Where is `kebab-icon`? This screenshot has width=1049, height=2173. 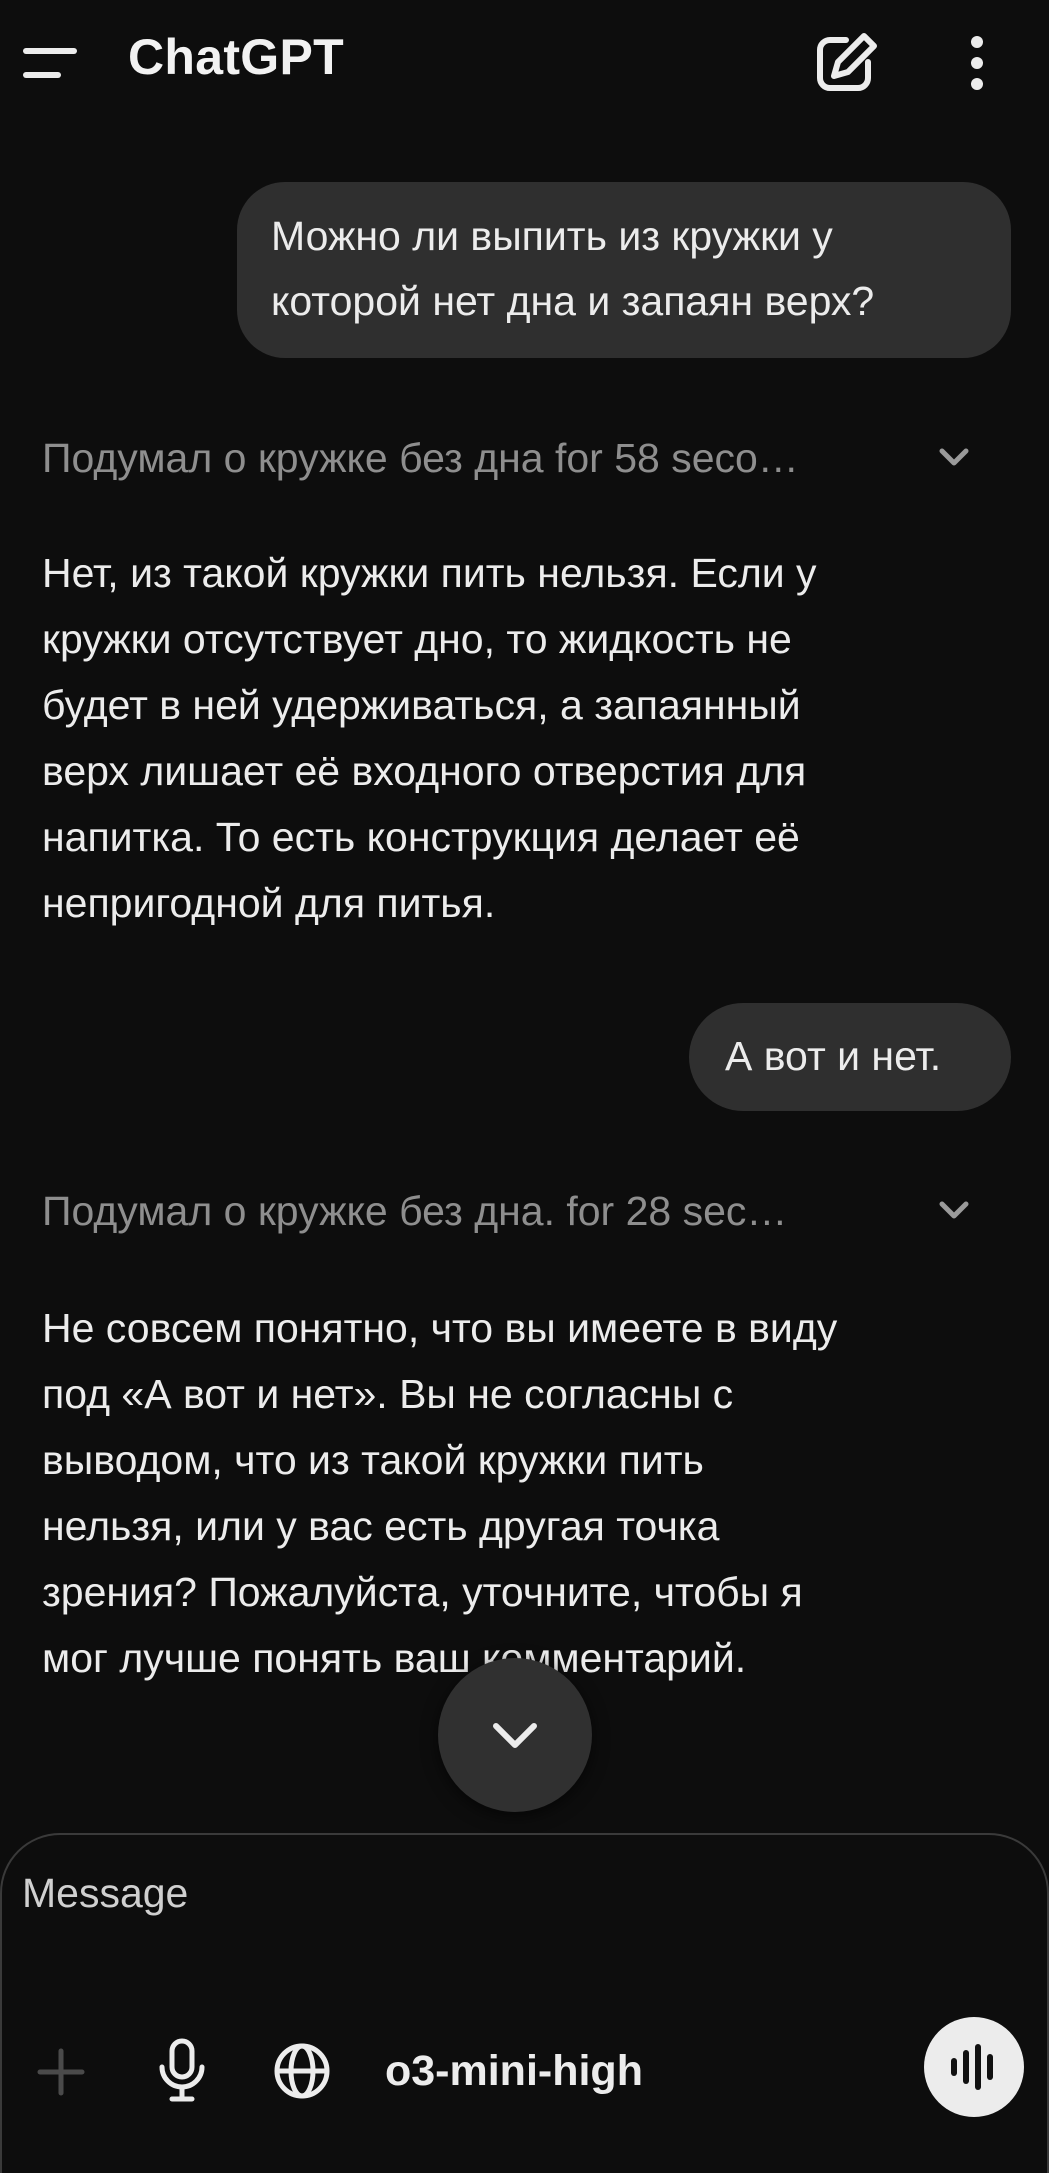 kebab-icon is located at coordinates (977, 63).